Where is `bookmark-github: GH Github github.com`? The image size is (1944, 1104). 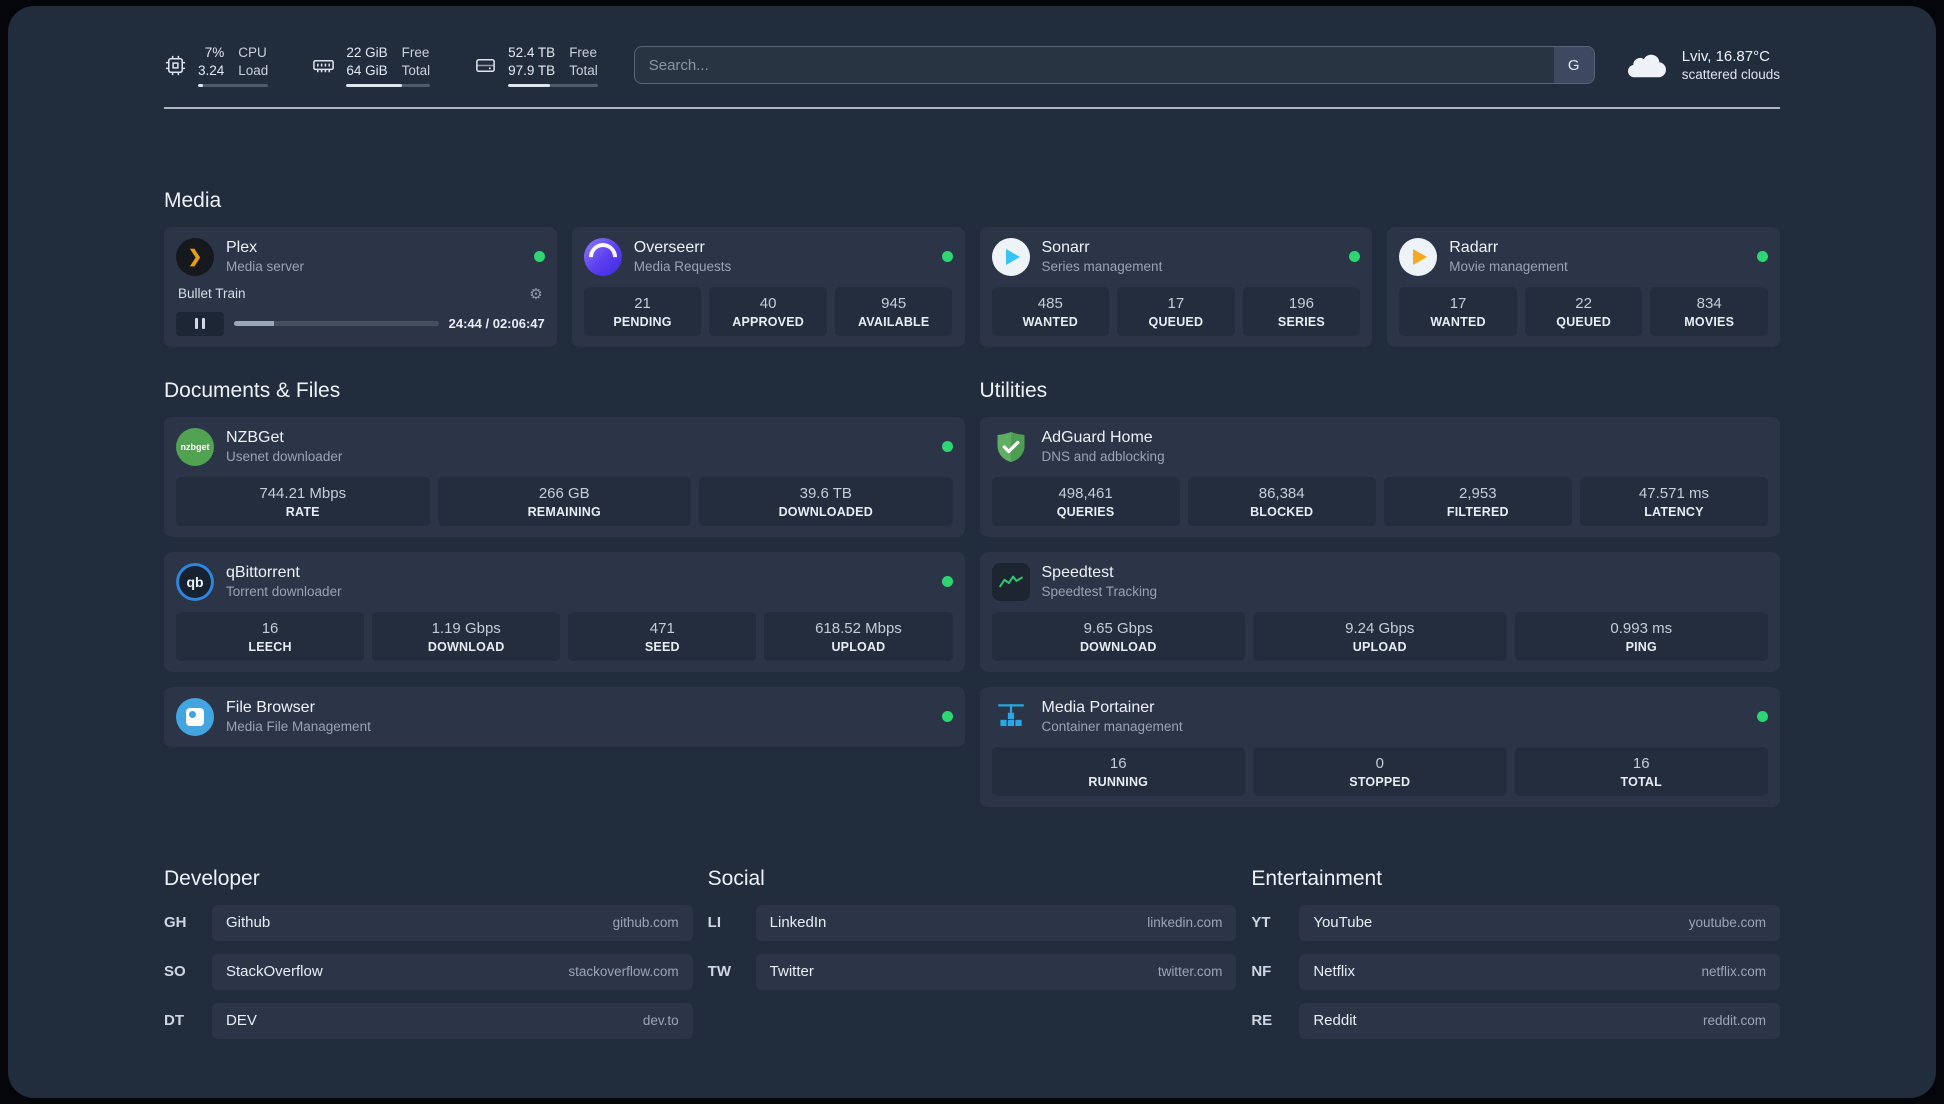 bookmark-github: GH Github github.com is located at coordinates (428, 922).